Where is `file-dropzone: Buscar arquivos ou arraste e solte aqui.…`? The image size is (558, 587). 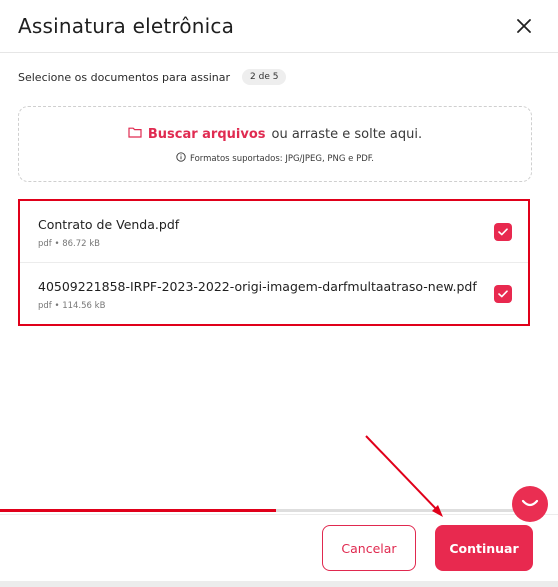
file-dropzone: Buscar arquivos ou arraste e solte aqui.… is located at coordinates (275, 144).